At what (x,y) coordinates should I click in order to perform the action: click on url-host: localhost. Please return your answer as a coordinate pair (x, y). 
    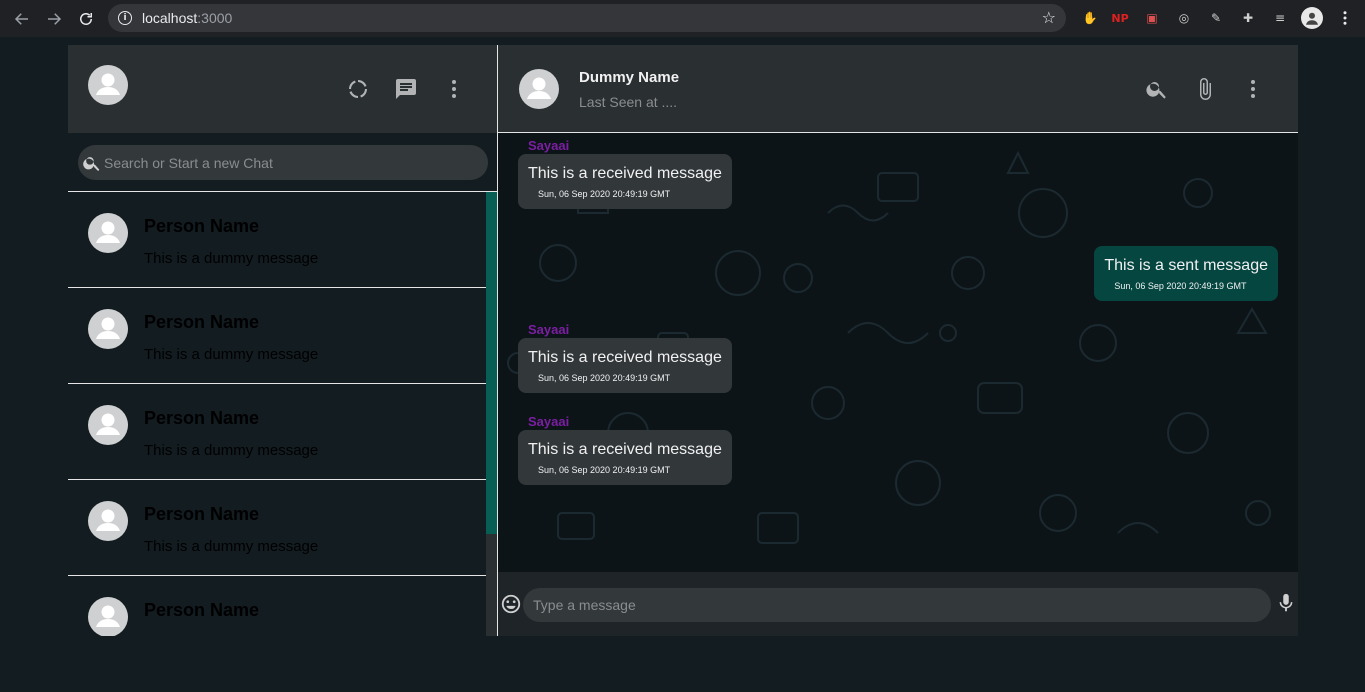
    Looking at the image, I should click on (170, 18).